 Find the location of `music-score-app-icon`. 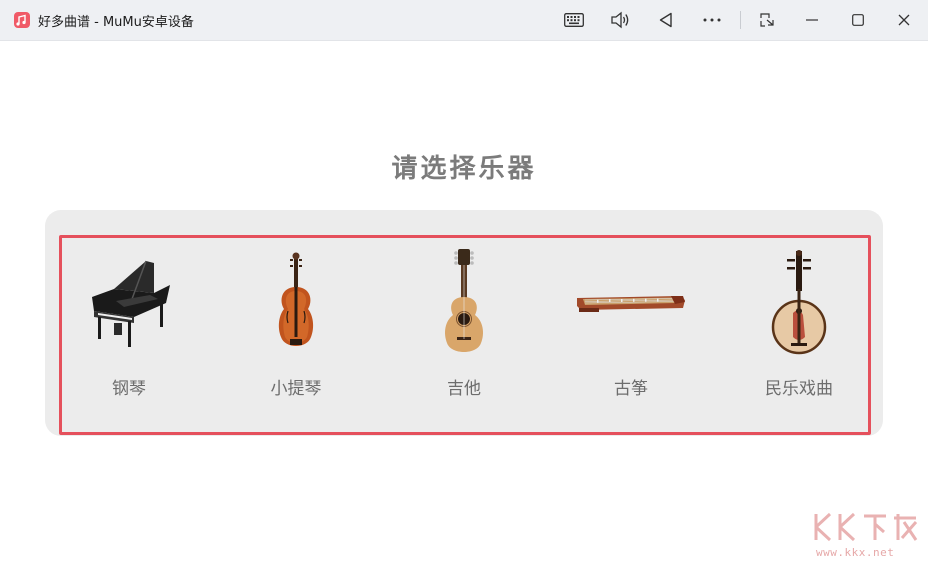

music-score-app-icon is located at coordinates (22, 20).